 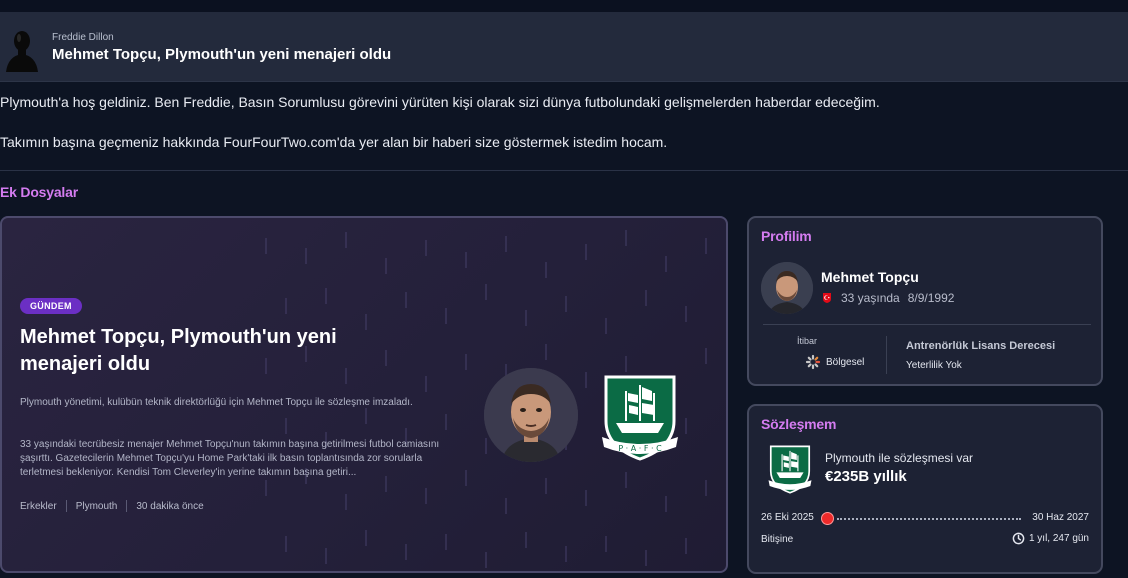 I want to click on reputation-label: İtibar, so click(x=807, y=341).